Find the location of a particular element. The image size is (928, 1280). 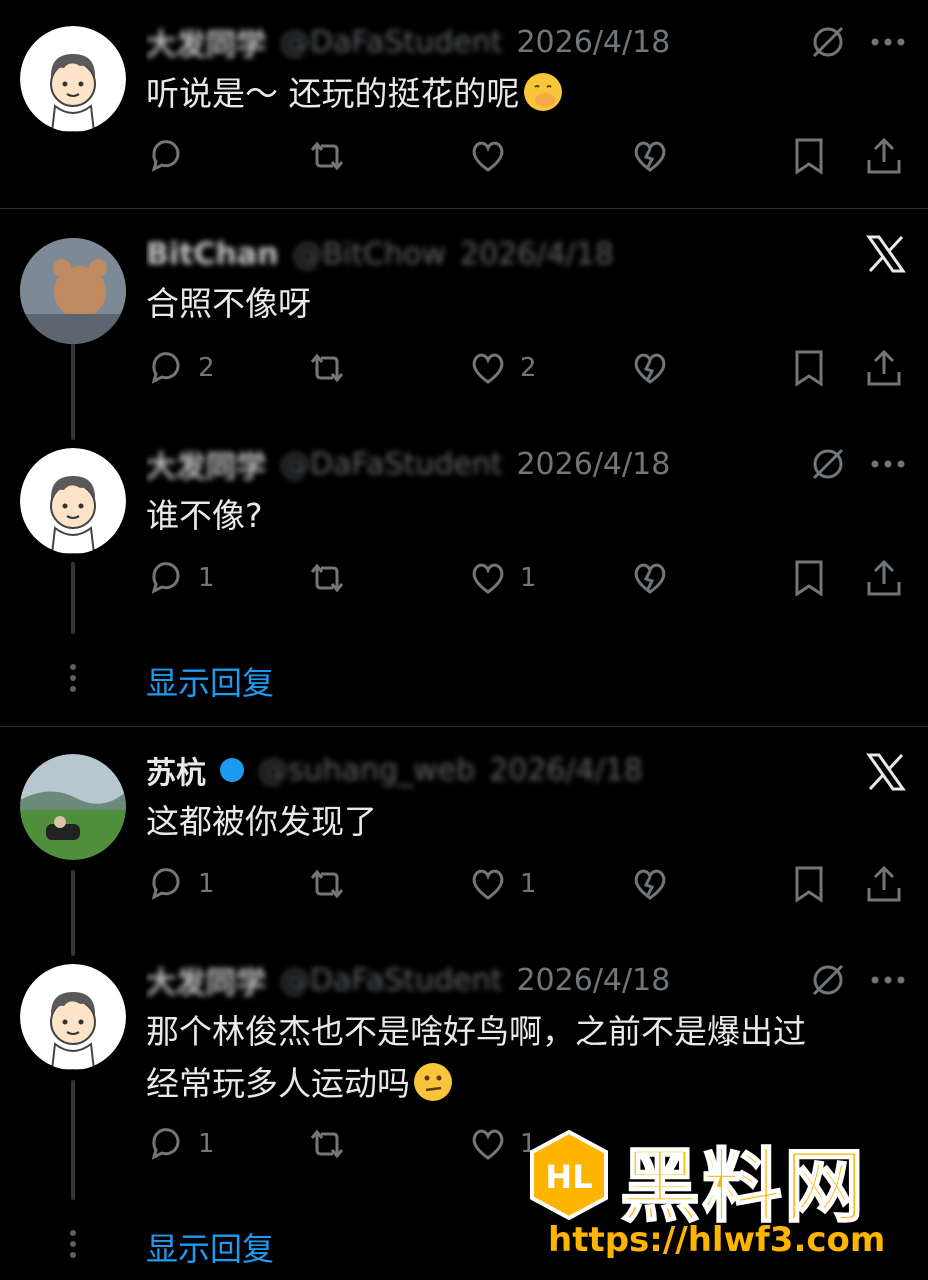

author-handle: @BitChow is located at coordinates (369, 254).